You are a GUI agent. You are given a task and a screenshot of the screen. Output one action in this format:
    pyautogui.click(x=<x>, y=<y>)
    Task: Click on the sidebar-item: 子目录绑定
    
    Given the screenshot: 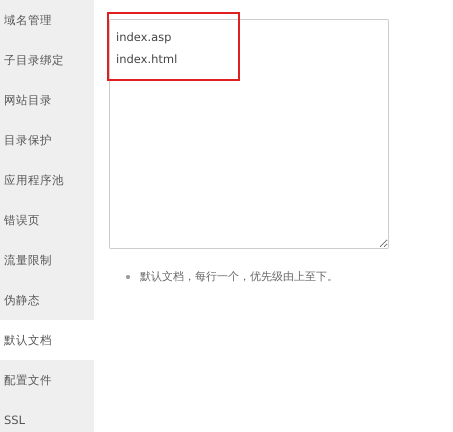 What is the action you would take?
    pyautogui.click(x=47, y=60)
    